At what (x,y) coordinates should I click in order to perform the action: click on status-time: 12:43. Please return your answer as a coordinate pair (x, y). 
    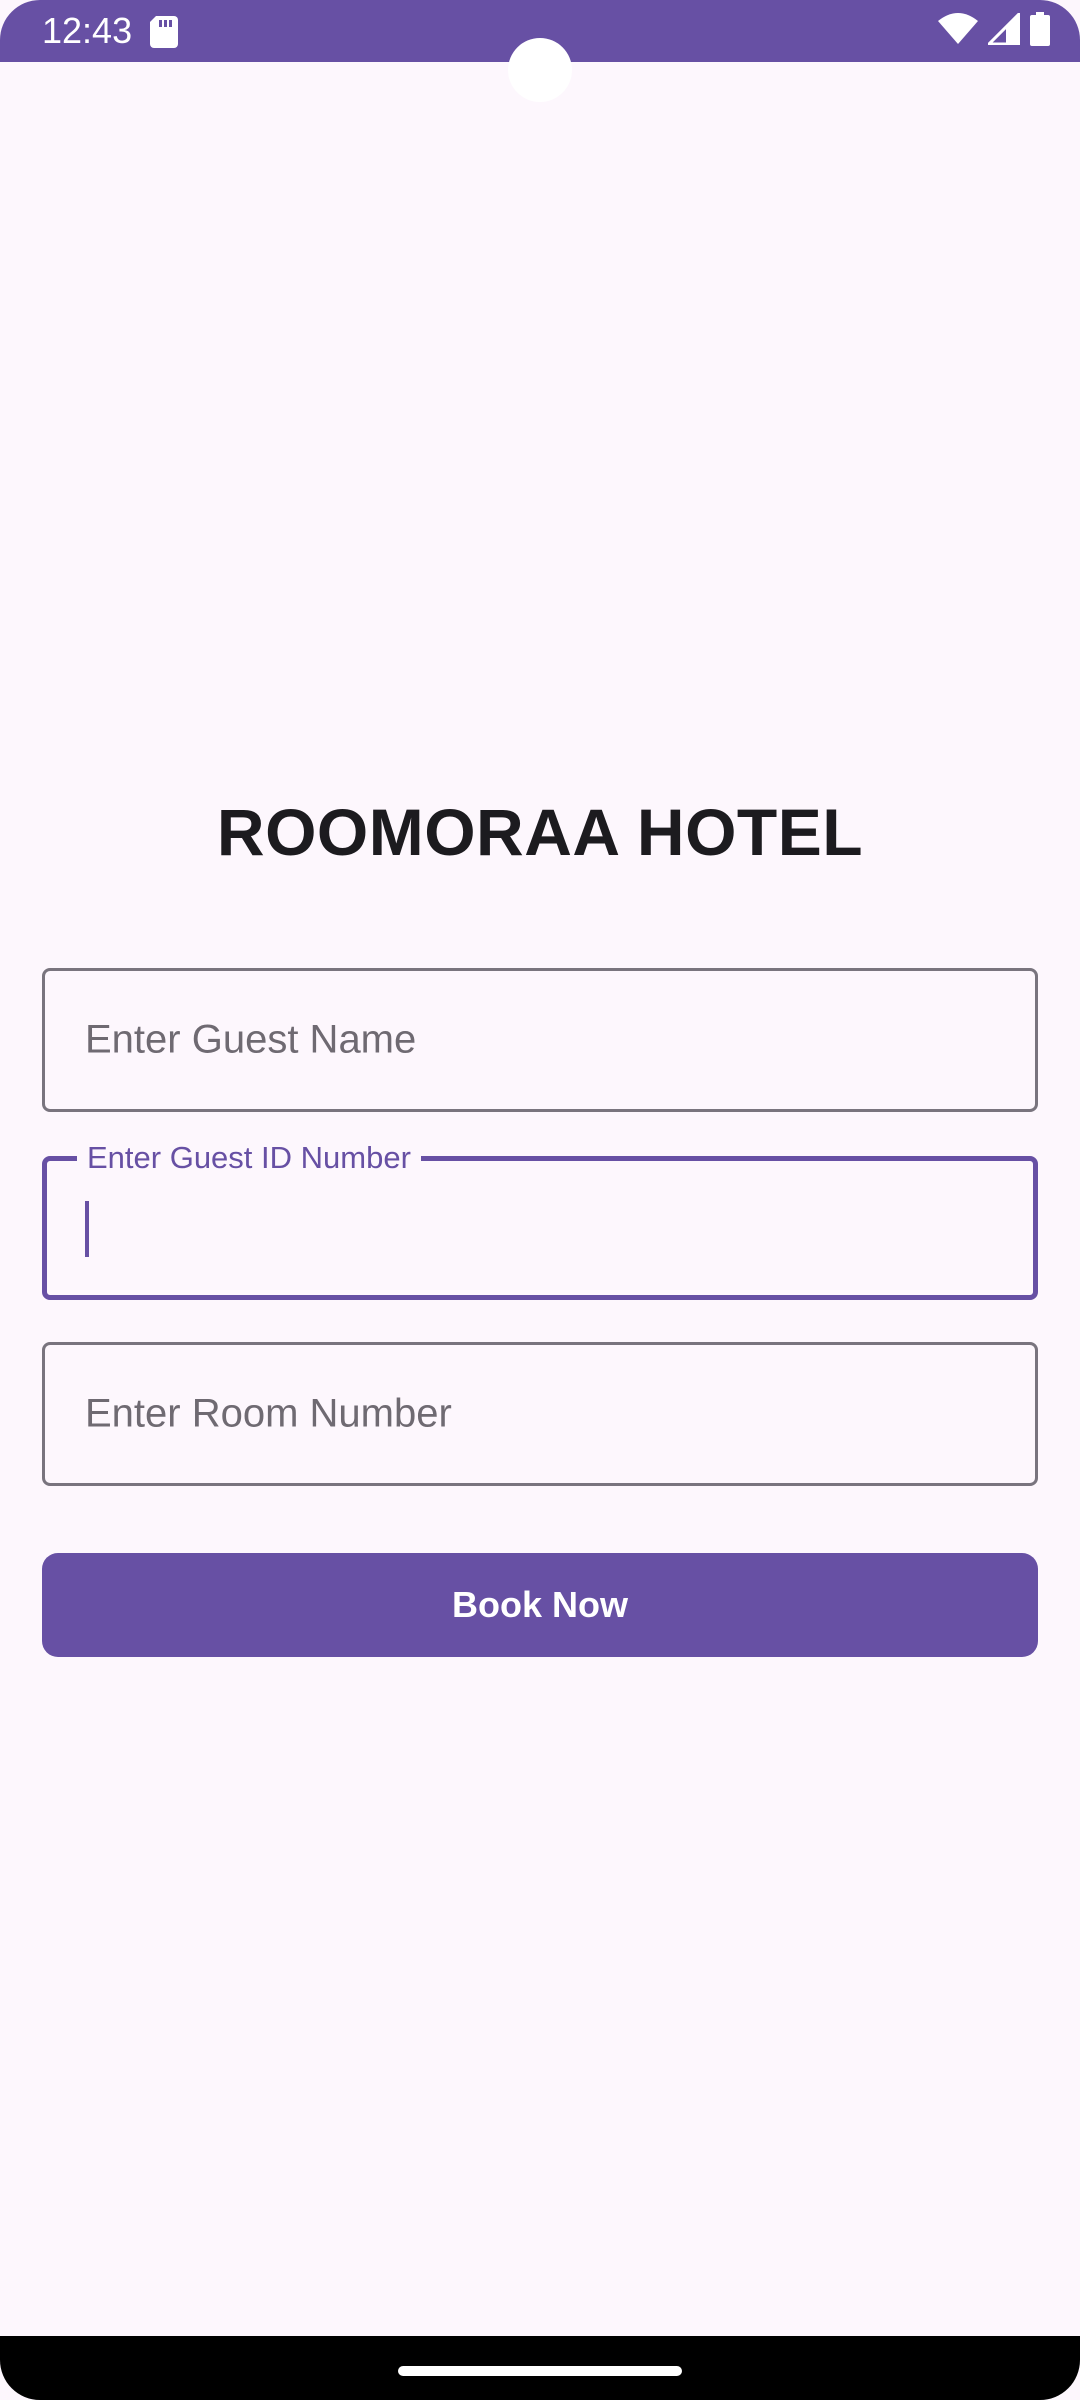
    Looking at the image, I should click on (87, 30).